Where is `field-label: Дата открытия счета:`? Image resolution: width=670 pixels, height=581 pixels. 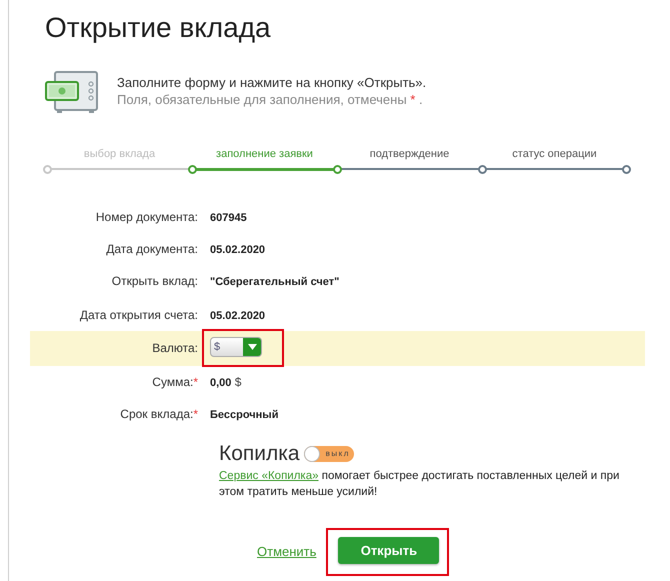
field-label: Дата открытия счета: is located at coordinates (139, 315).